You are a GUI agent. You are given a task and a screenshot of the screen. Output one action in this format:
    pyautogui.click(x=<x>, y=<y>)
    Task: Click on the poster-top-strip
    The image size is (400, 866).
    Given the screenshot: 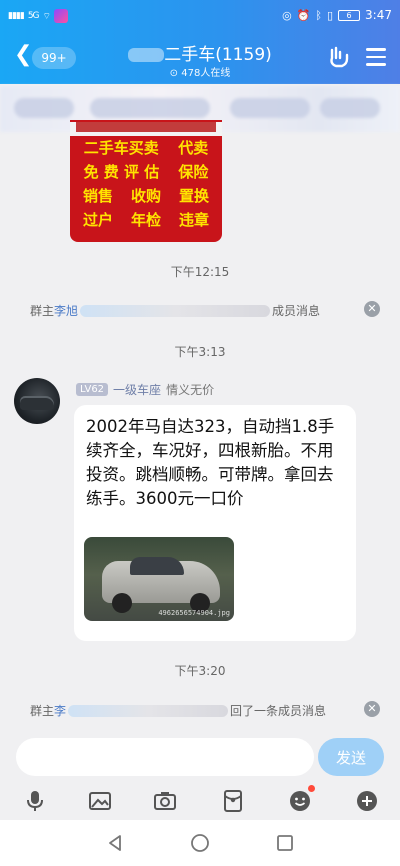 What is the action you would take?
    pyautogui.click(x=146, y=129)
    